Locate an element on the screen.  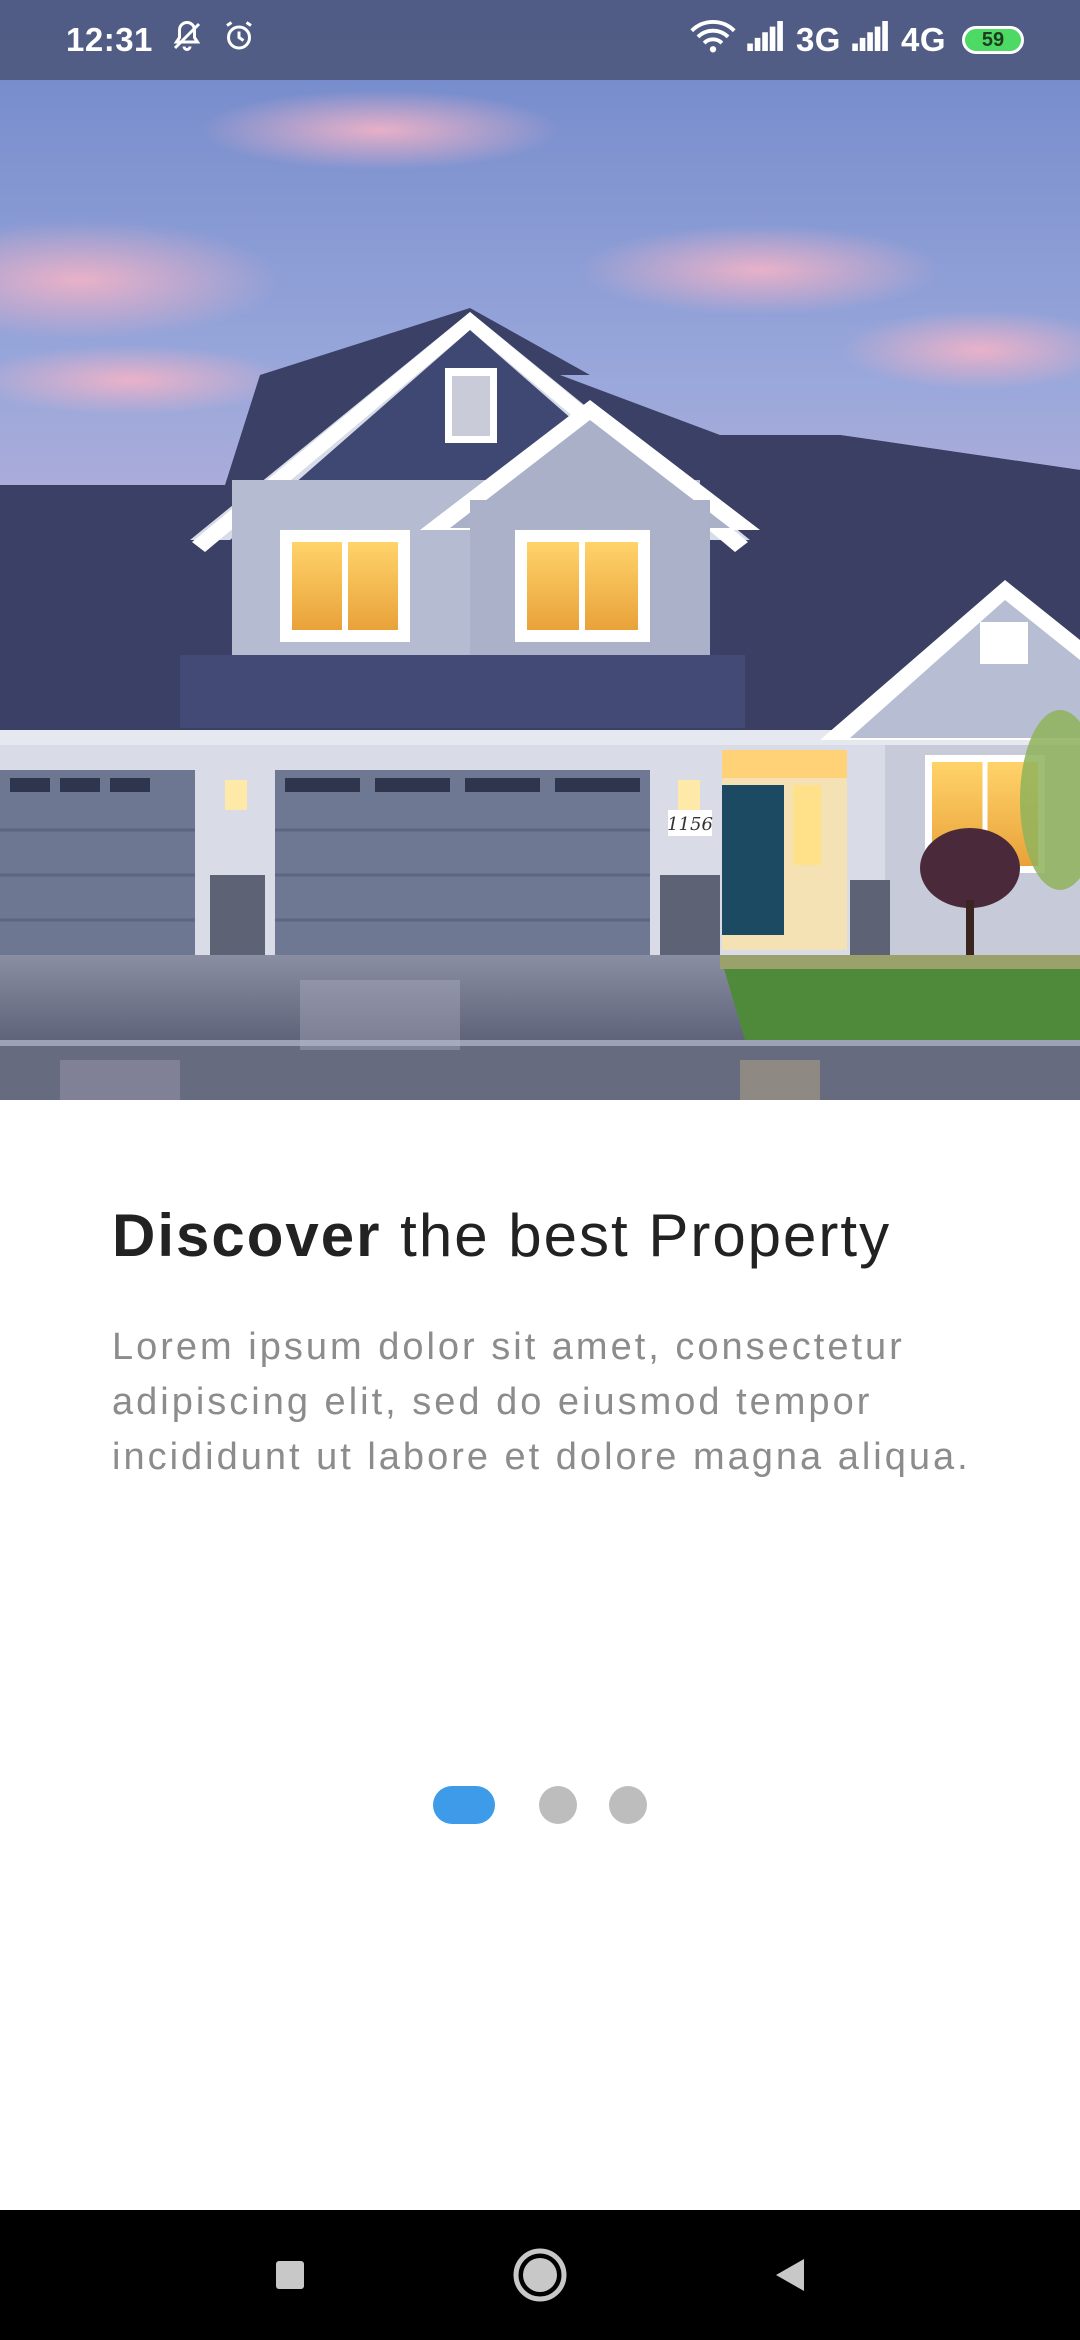
home-circle-icon is located at coordinates (540, 2275).